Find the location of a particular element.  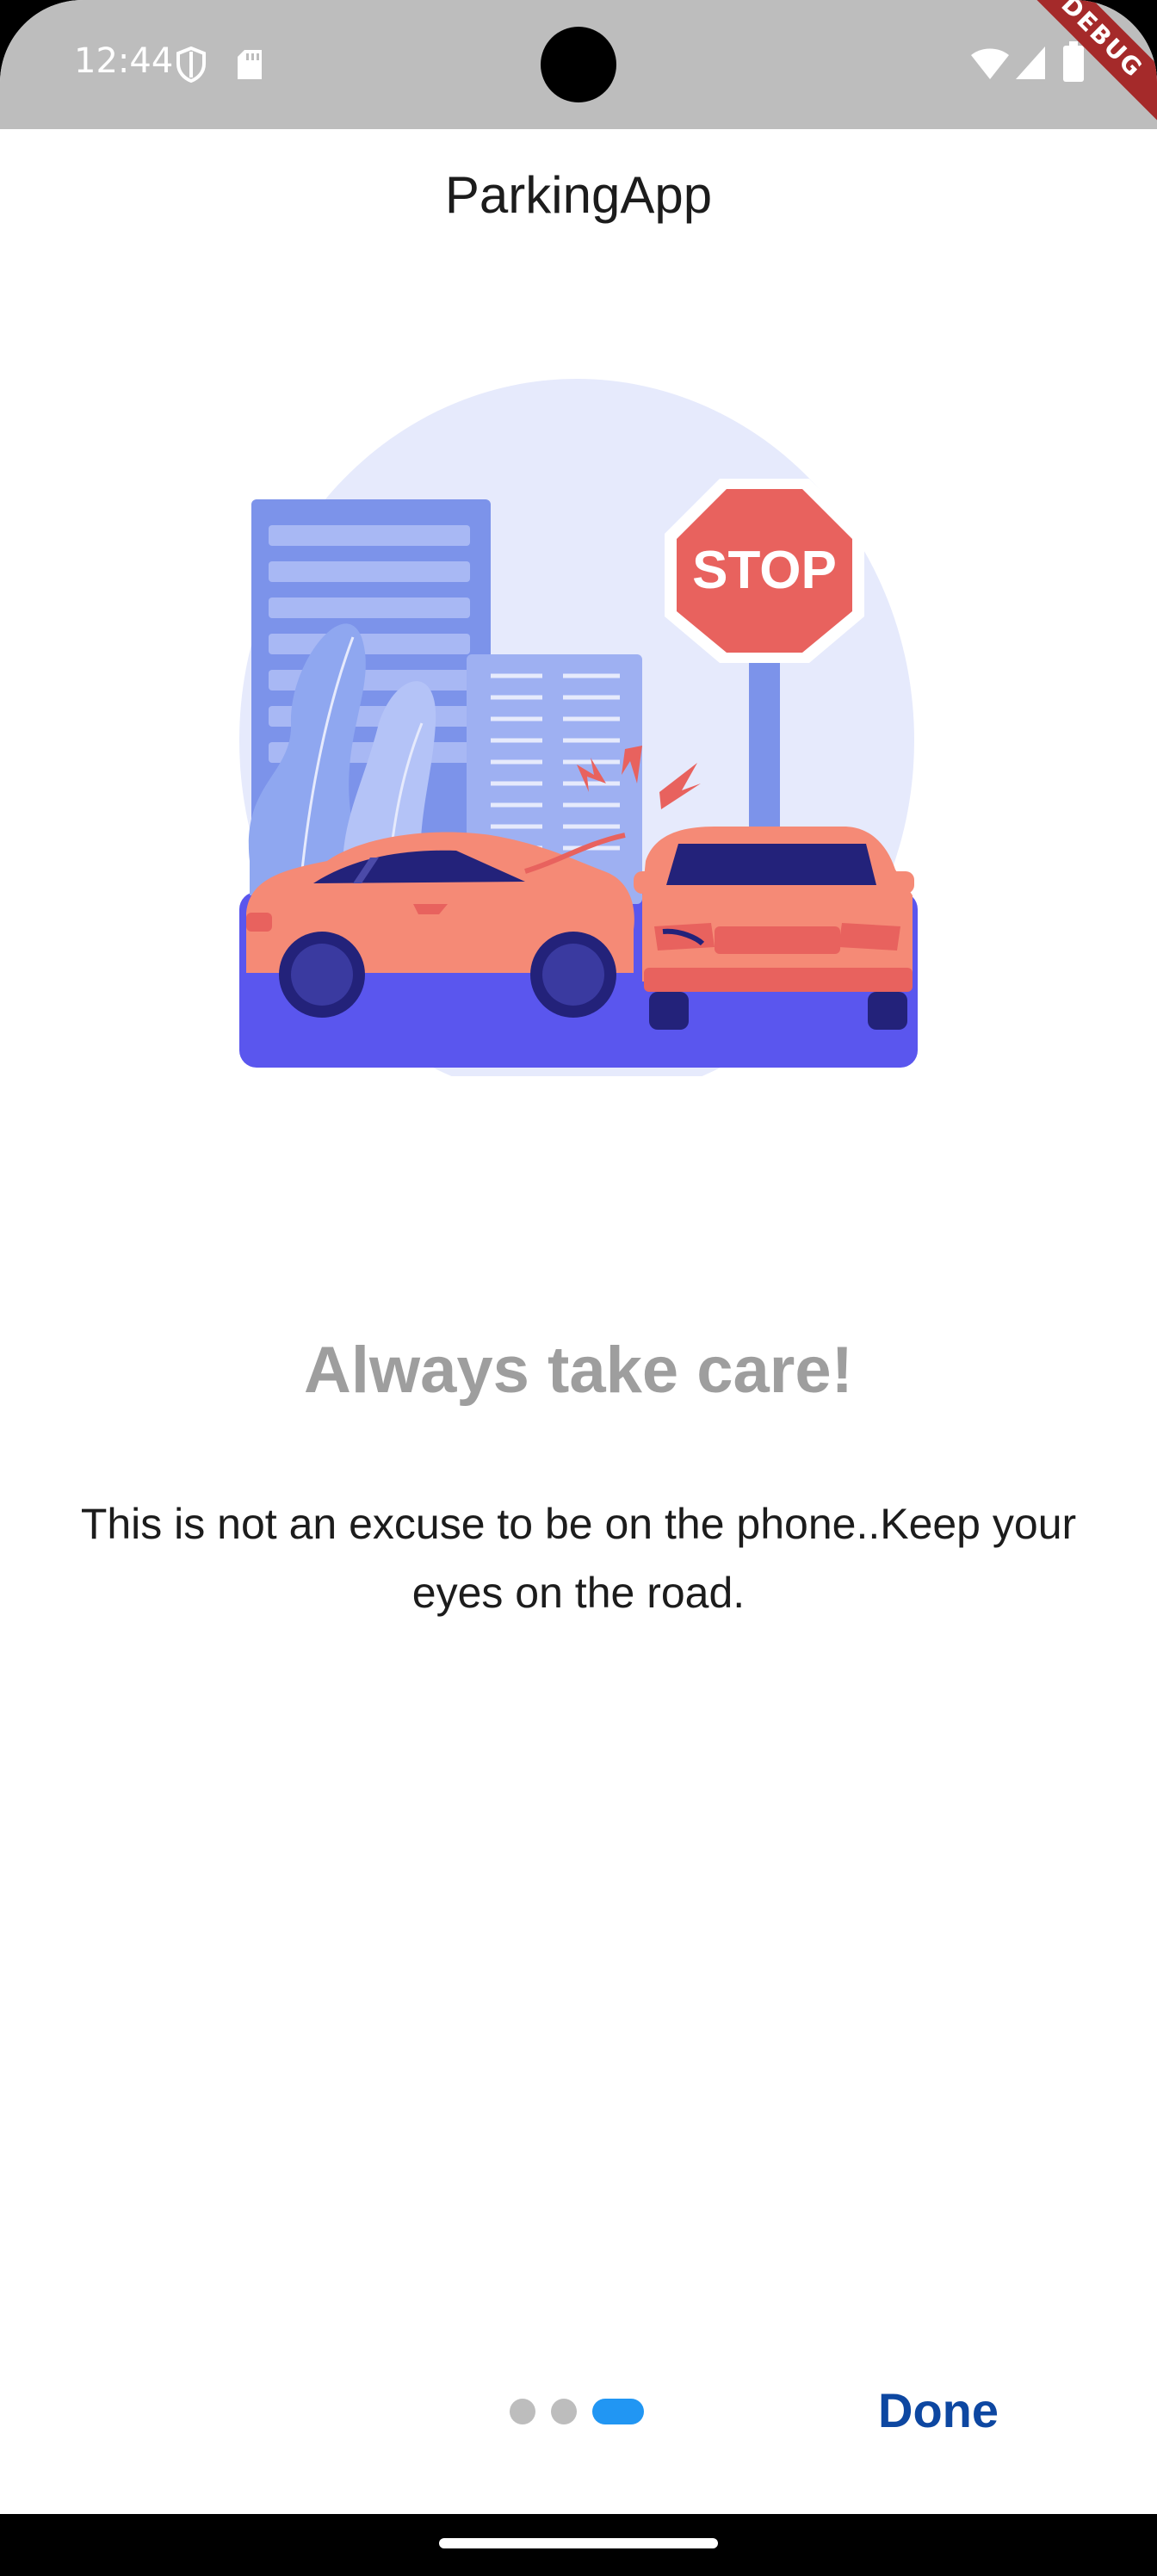

stop-sign-text: STOP is located at coordinates (765, 570).